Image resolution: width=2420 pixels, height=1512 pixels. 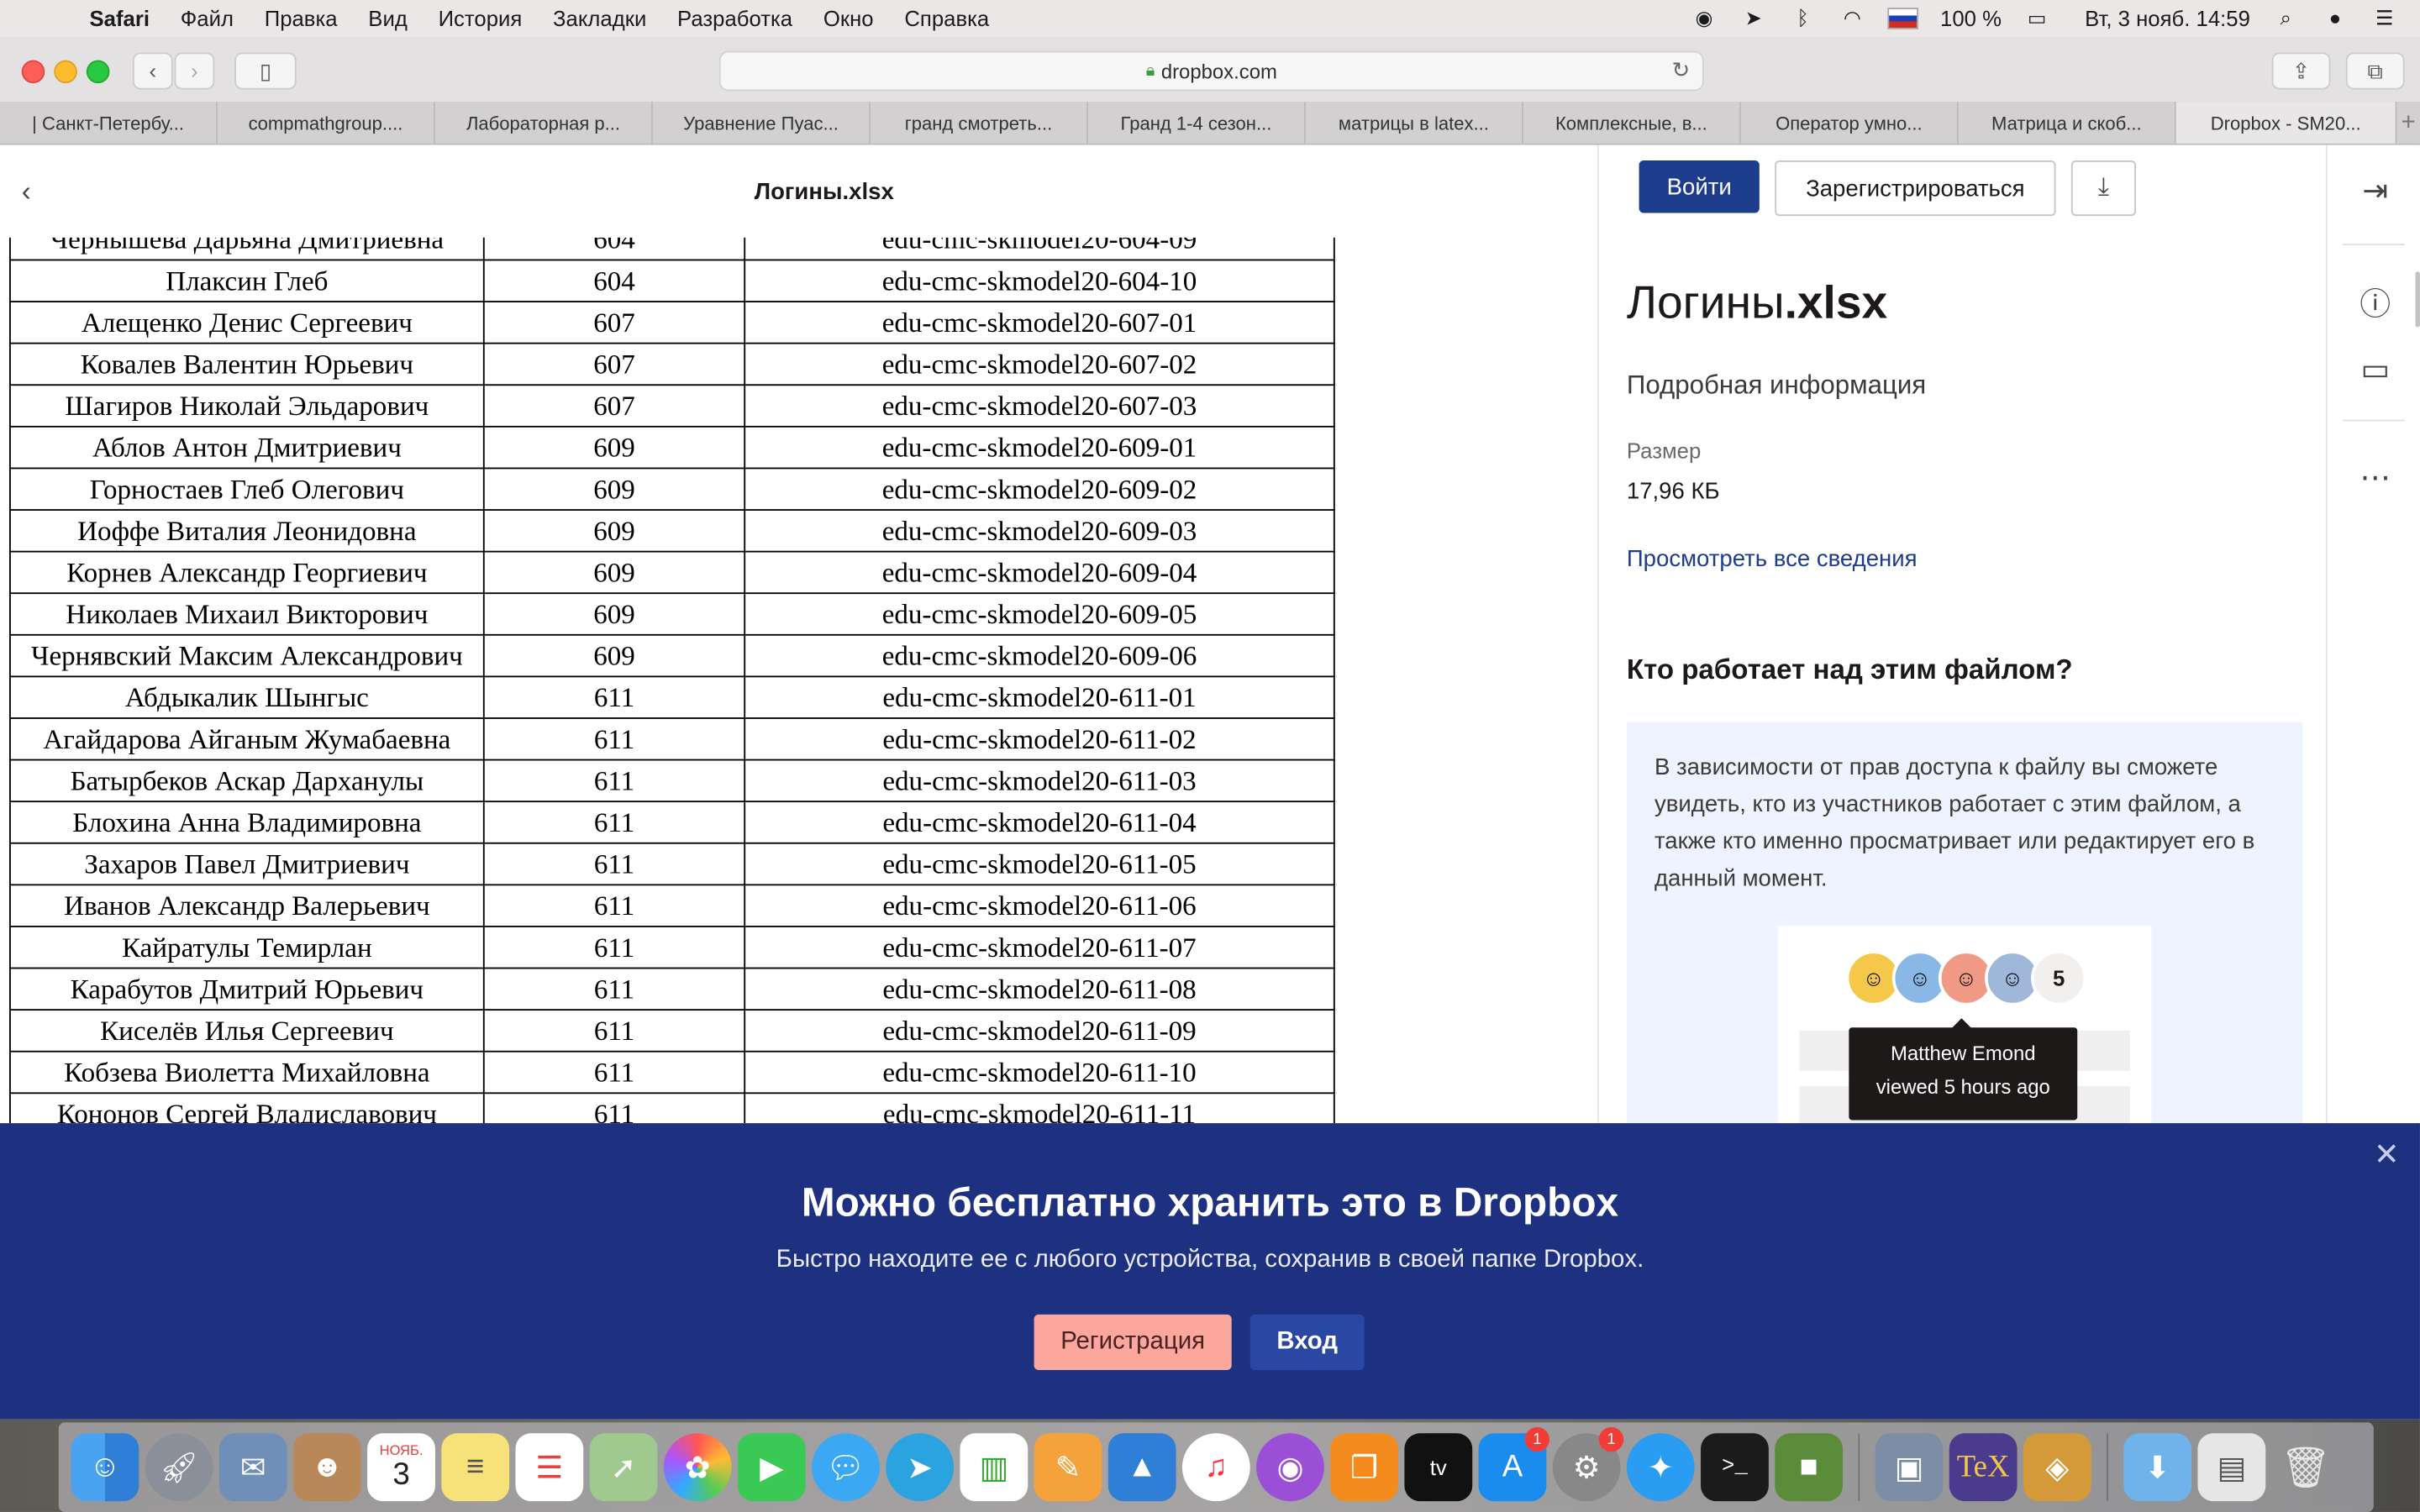 What do you see at coordinates (2335, 18) in the screenshot?
I see `siri-icon: ●` at bounding box center [2335, 18].